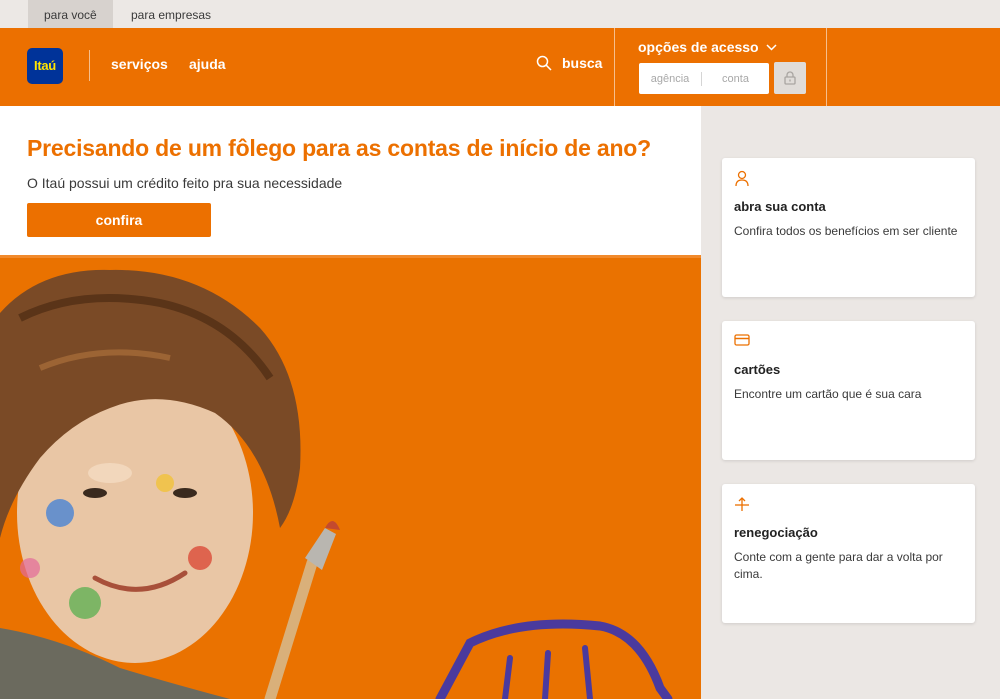  I want to click on access-login-field: agência conta, so click(704, 78).